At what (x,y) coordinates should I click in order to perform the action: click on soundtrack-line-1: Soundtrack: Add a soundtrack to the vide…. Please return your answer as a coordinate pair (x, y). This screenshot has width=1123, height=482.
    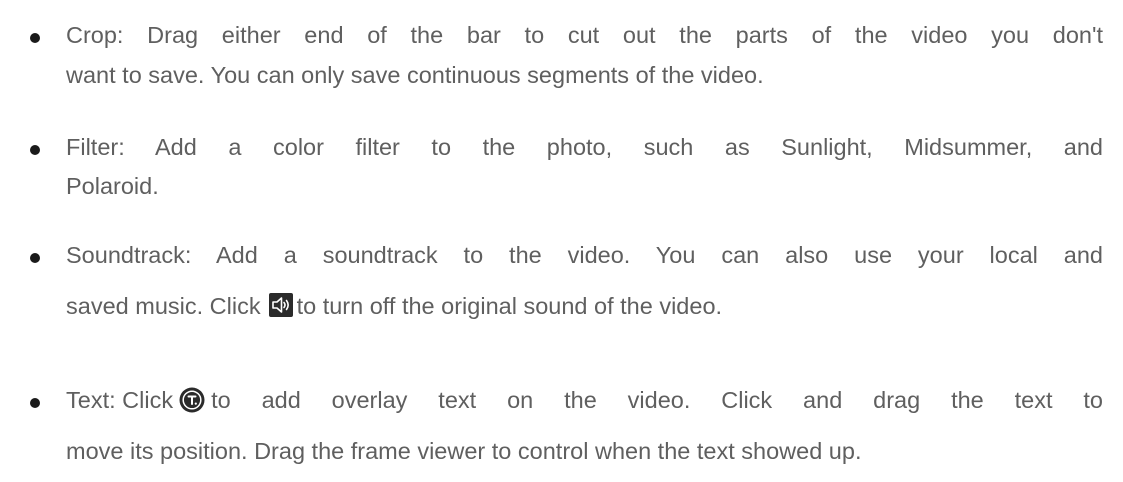
    Looking at the image, I should click on (584, 255).